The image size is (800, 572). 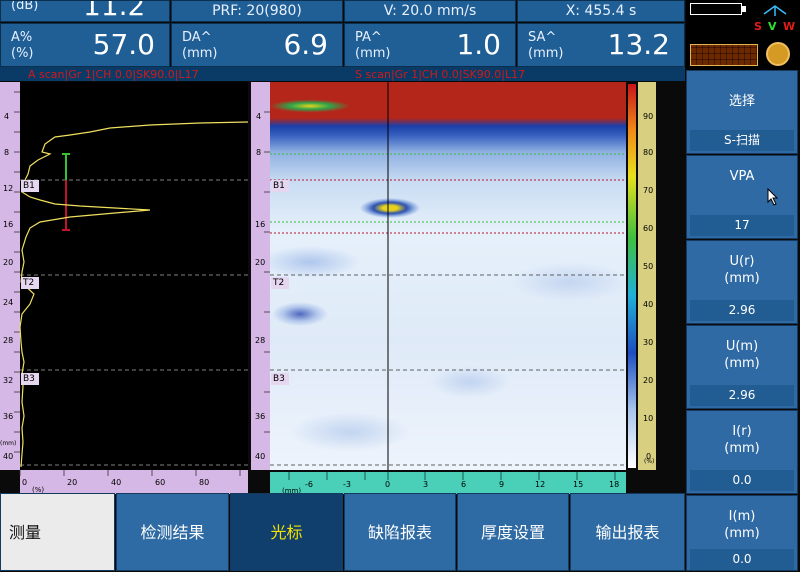 What do you see at coordinates (25, 482) in the screenshot?
I see `amp-tick: 0` at bounding box center [25, 482].